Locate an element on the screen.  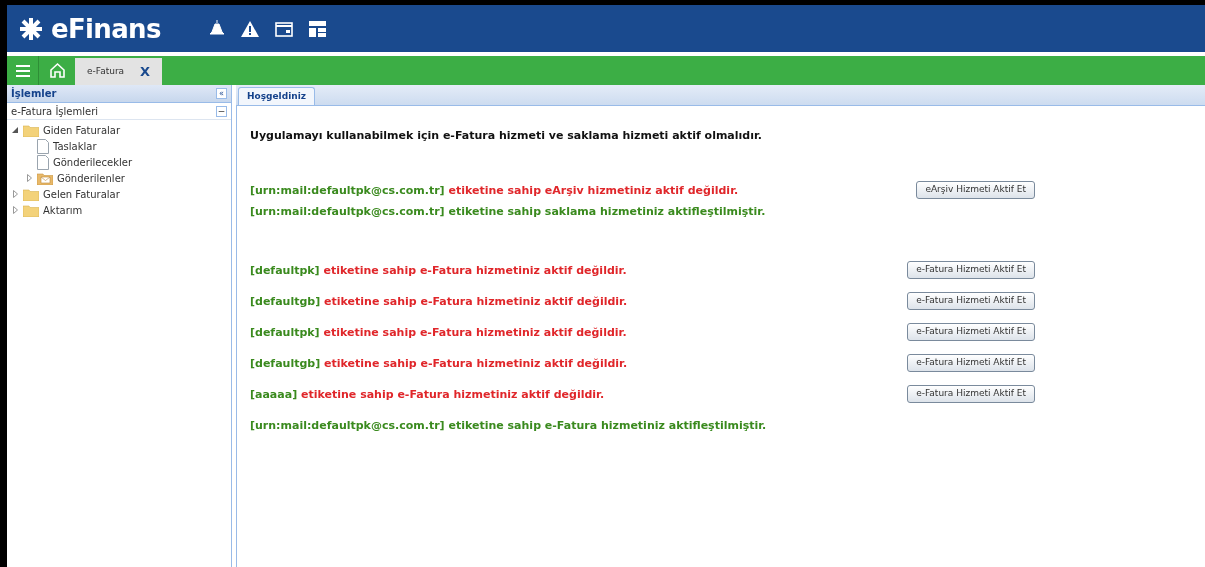
app-logo: eFinans is located at coordinates (106, 28).